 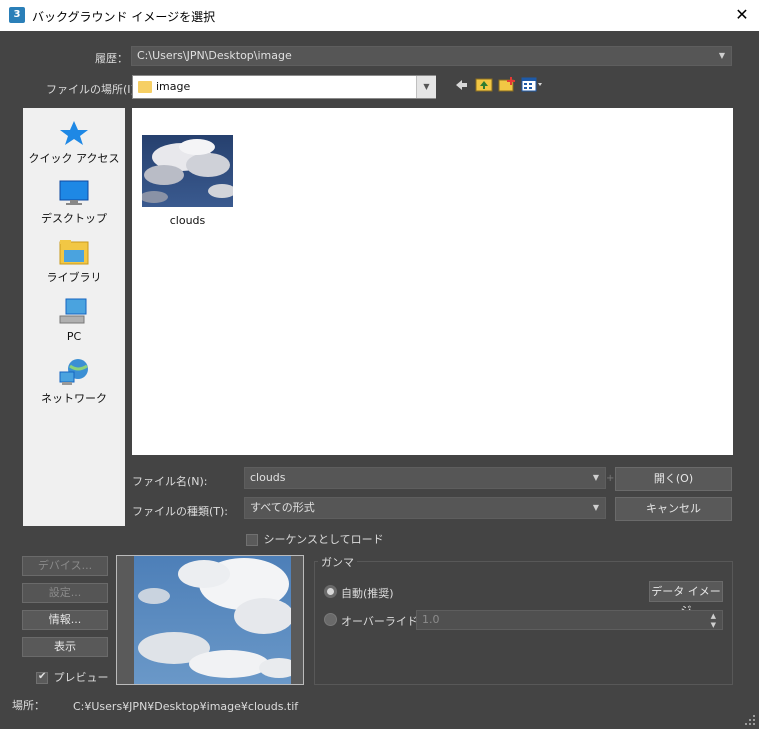 I want to click on close-button: ✕, so click(x=742, y=15).